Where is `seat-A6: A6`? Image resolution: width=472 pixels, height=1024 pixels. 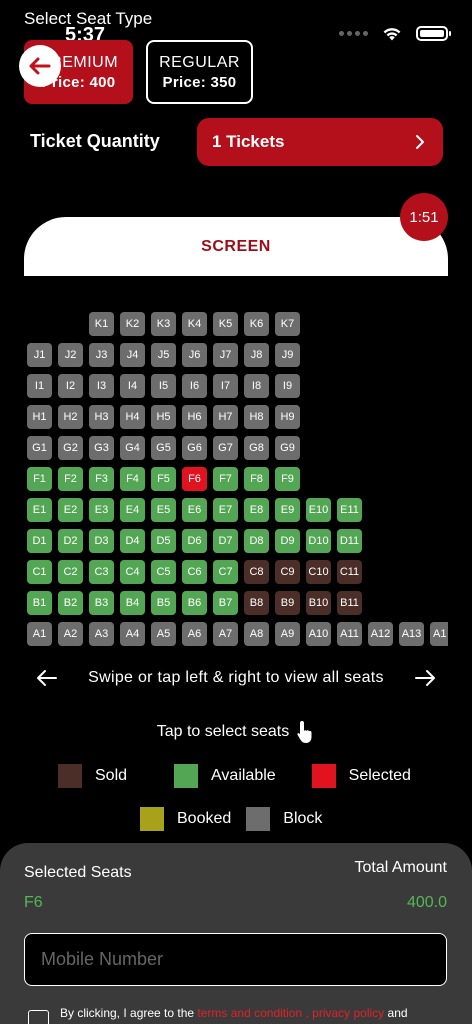
seat-A6: A6 is located at coordinates (194, 634).